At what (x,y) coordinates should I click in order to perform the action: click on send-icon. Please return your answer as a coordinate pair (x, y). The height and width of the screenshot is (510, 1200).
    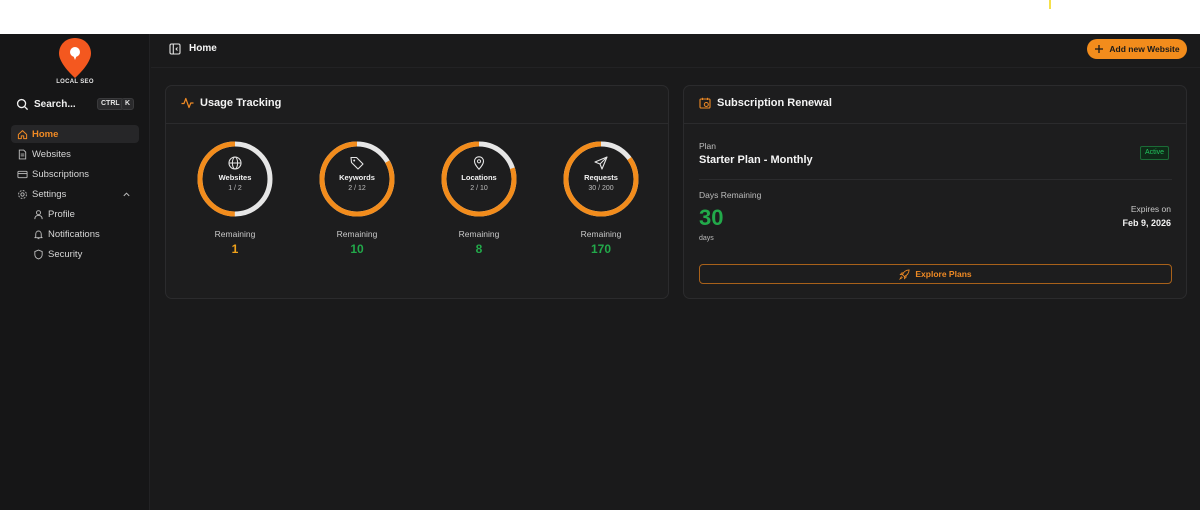
    Looking at the image, I should click on (601, 163).